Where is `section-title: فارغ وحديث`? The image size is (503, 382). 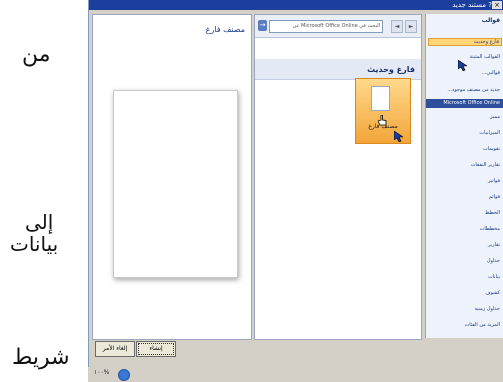 section-title: فارغ وحديث is located at coordinates (391, 69).